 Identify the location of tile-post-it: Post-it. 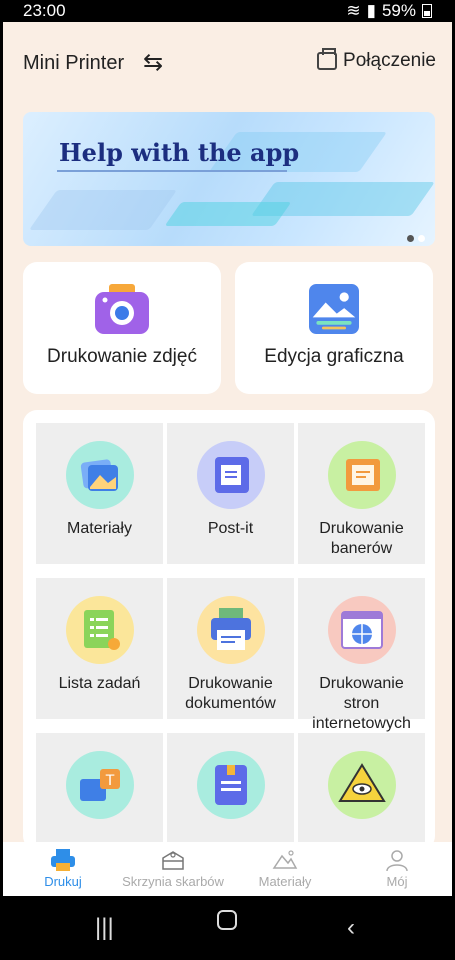
(230, 493).